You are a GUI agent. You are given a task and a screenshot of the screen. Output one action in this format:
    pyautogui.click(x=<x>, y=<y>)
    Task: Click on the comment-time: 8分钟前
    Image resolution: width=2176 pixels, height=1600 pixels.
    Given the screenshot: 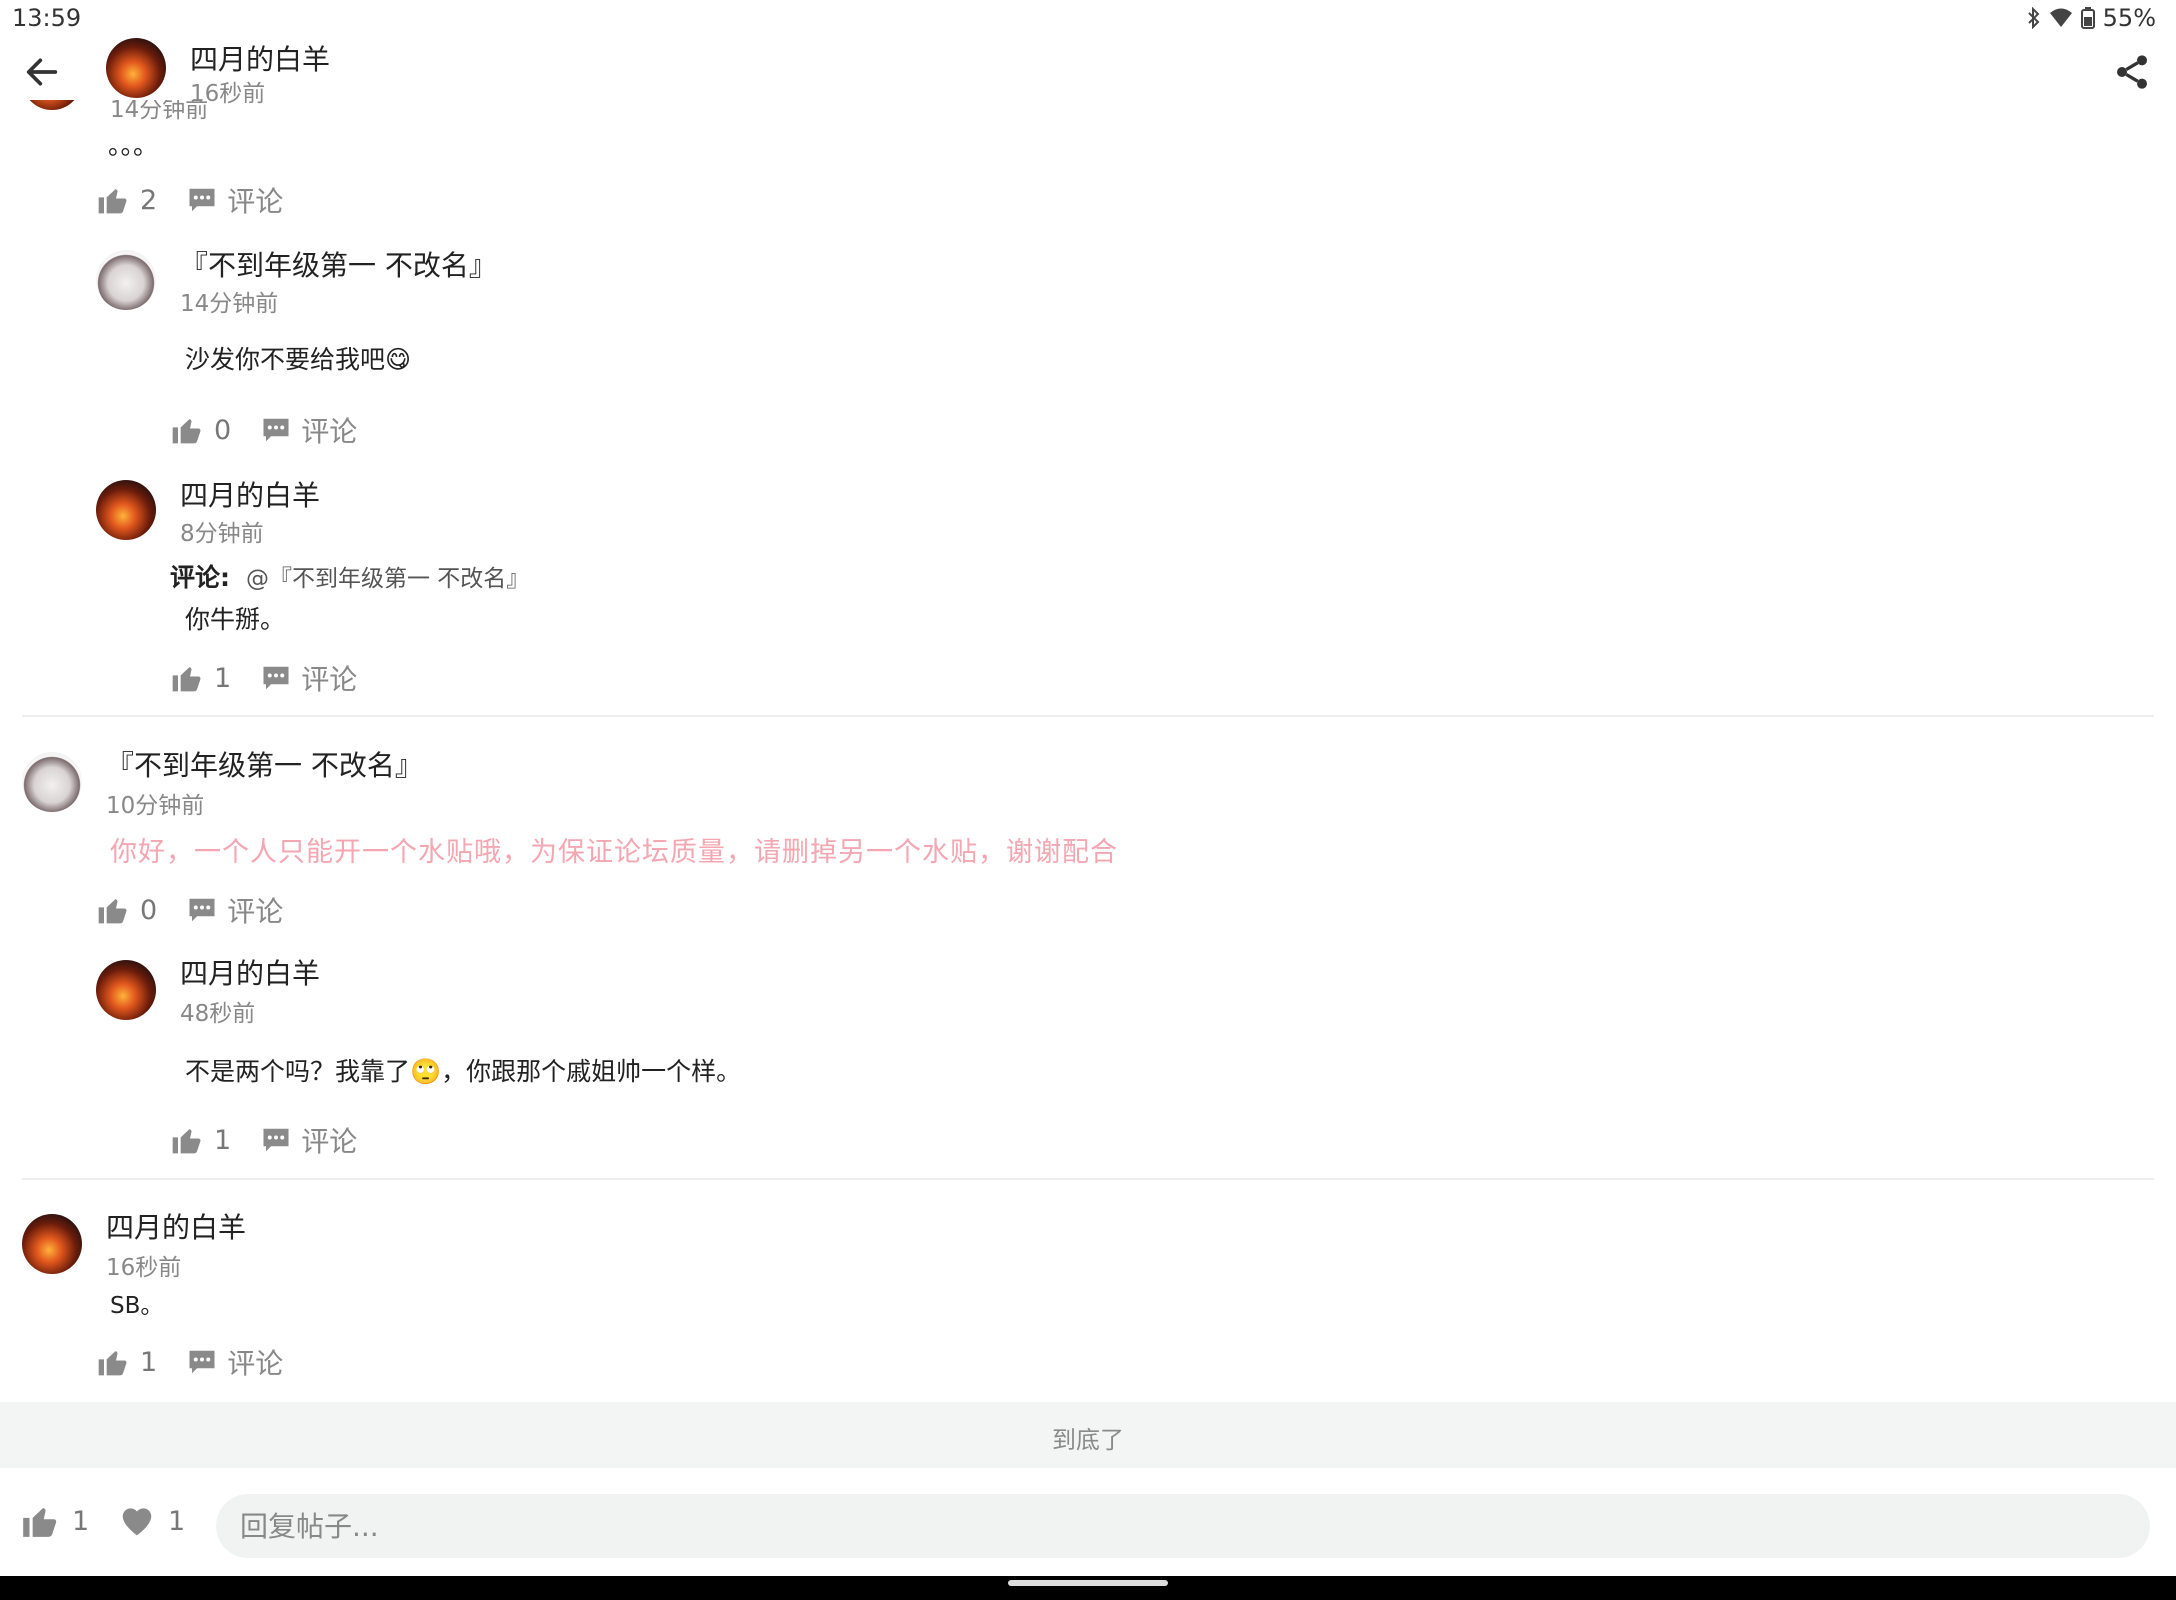 What is the action you would take?
    pyautogui.click(x=222, y=534)
    